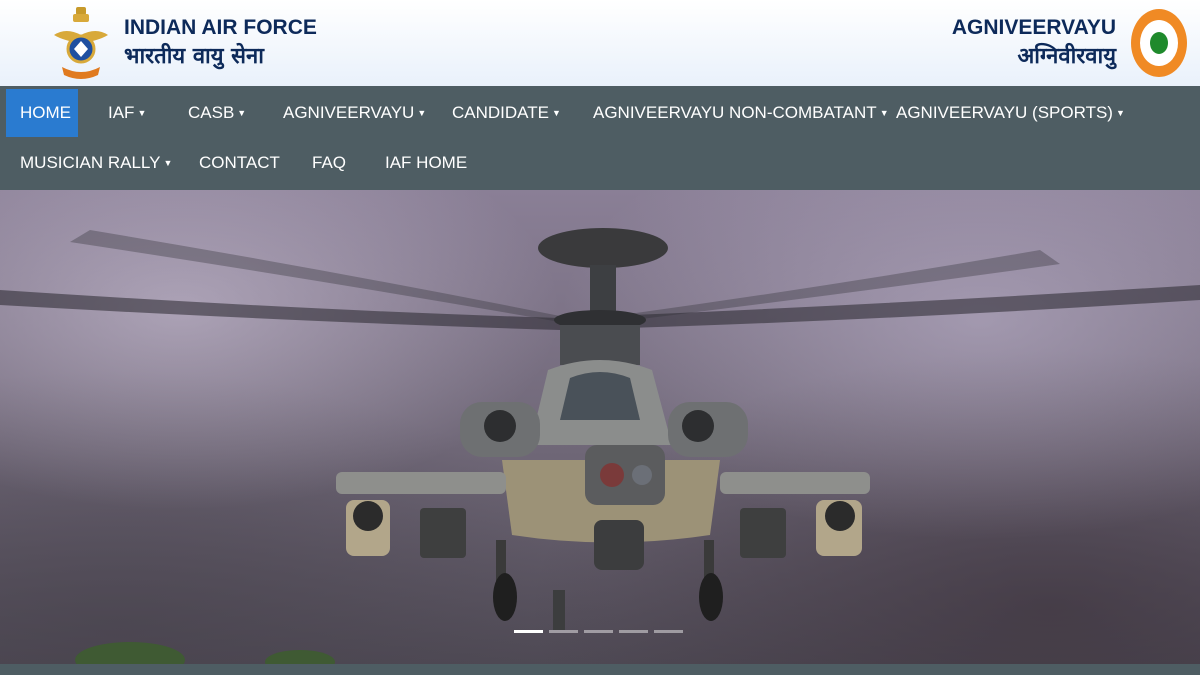  I want to click on nav-home: HOME, so click(42, 113).